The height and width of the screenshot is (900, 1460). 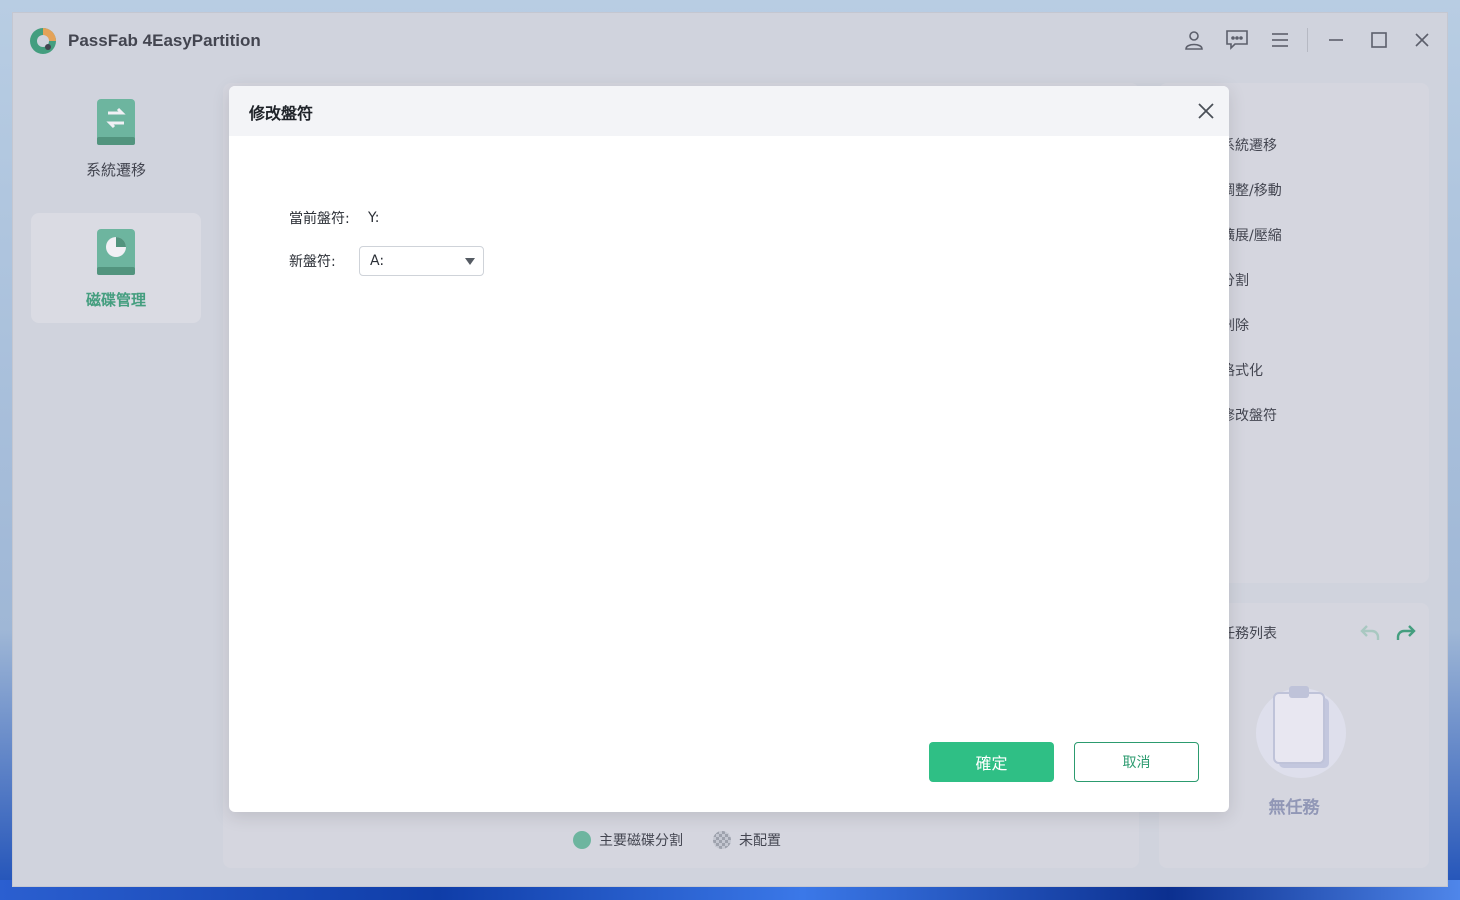 I want to click on new-drive-letter-select: A:, so click(x=421, y=261).